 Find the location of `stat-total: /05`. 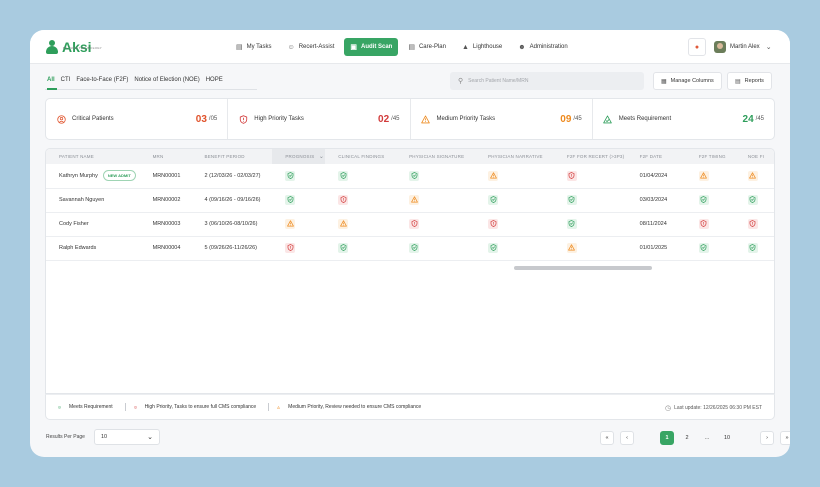

stat-total: /05 is located at coordinates (213, 119).